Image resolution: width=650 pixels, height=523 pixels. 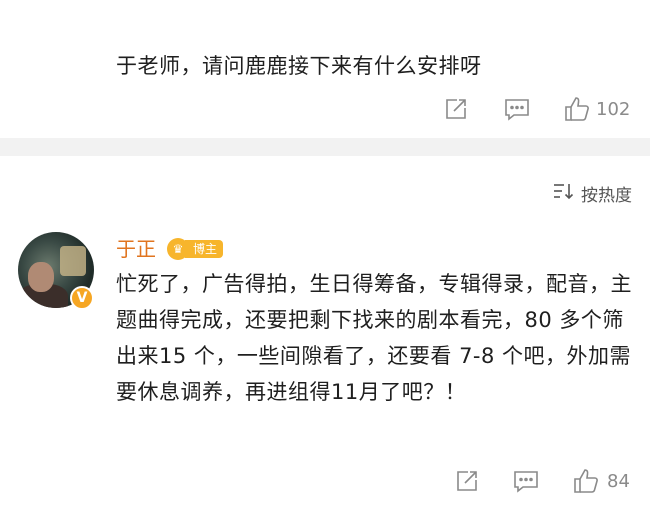 What do you see at coordinates (606, 196) in the screenshot?
I see `sort-label: 按热度` at bounding box center [606, 196].